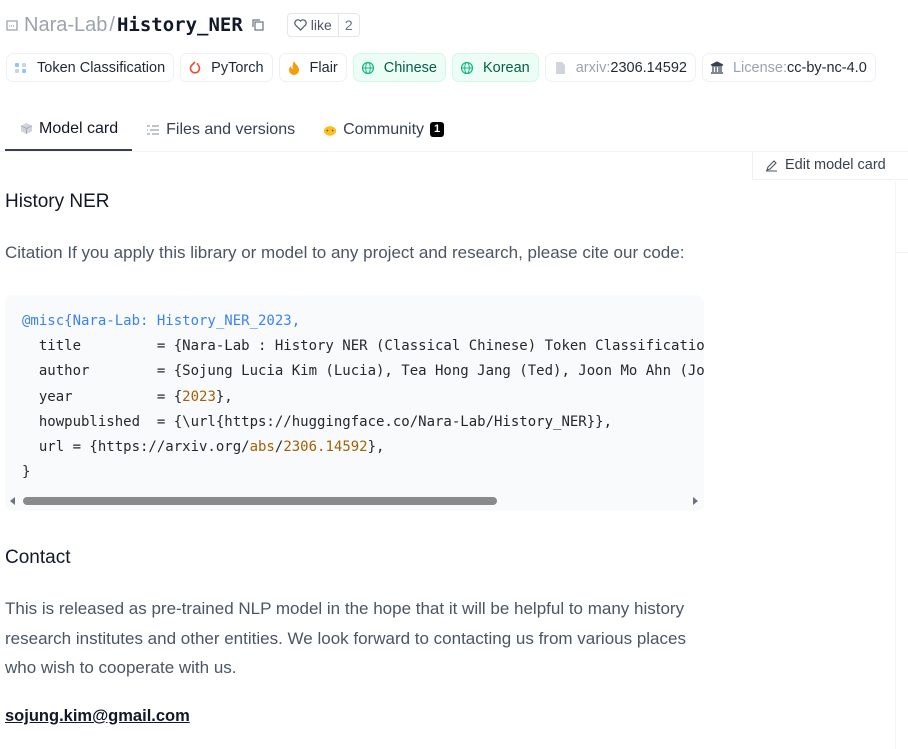  What do you see at coordinates (560, 68) in the screenshot?
I see `document-icon` at bounding box center [560, 68].